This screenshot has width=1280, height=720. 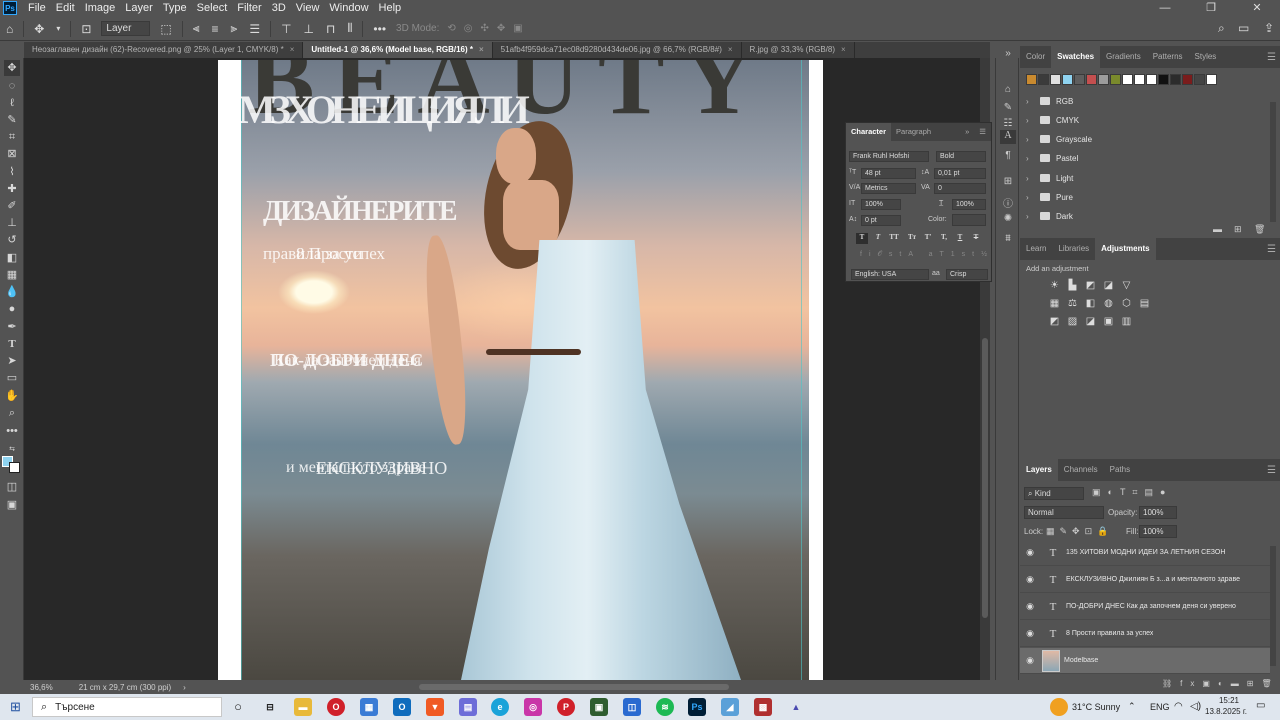 I want to click on text-color-swatch, so click(x=969, y=220).